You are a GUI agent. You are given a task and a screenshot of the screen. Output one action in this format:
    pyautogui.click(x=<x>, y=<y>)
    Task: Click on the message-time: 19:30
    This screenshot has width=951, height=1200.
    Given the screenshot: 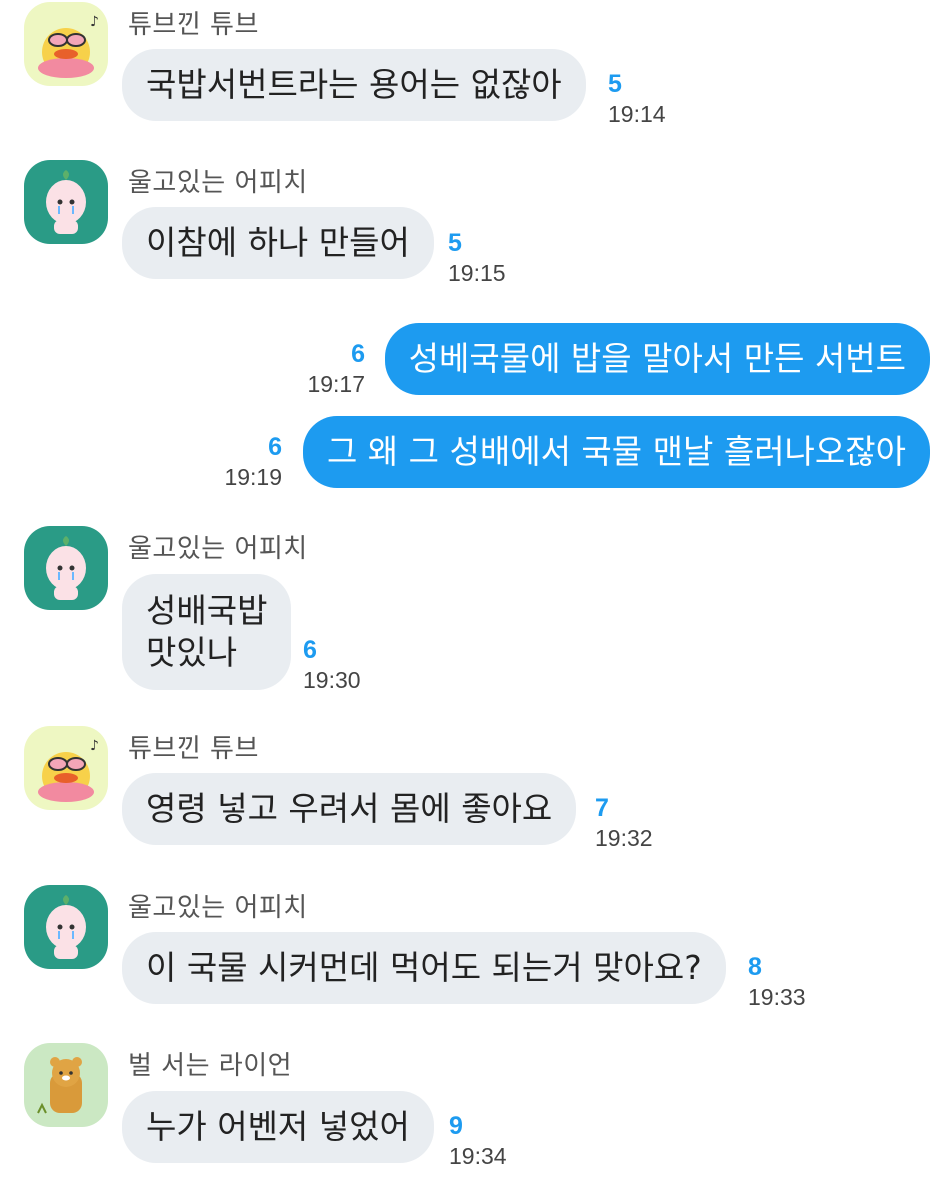 What is the action you would take?
    pyautogui.click(x=332, y=680)
    